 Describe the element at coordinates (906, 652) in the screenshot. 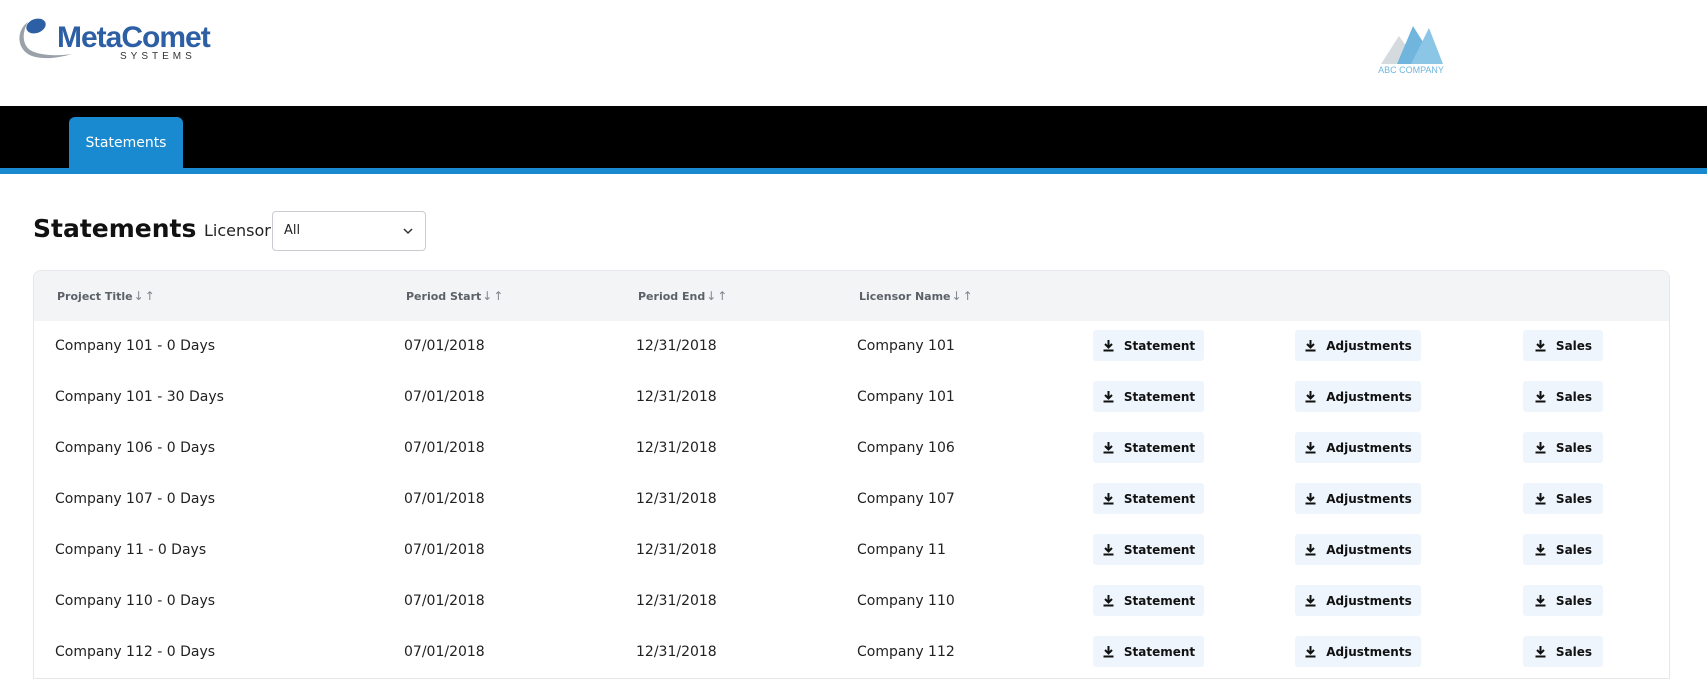

I see `cell-licensor-name: Company 112` at that location.